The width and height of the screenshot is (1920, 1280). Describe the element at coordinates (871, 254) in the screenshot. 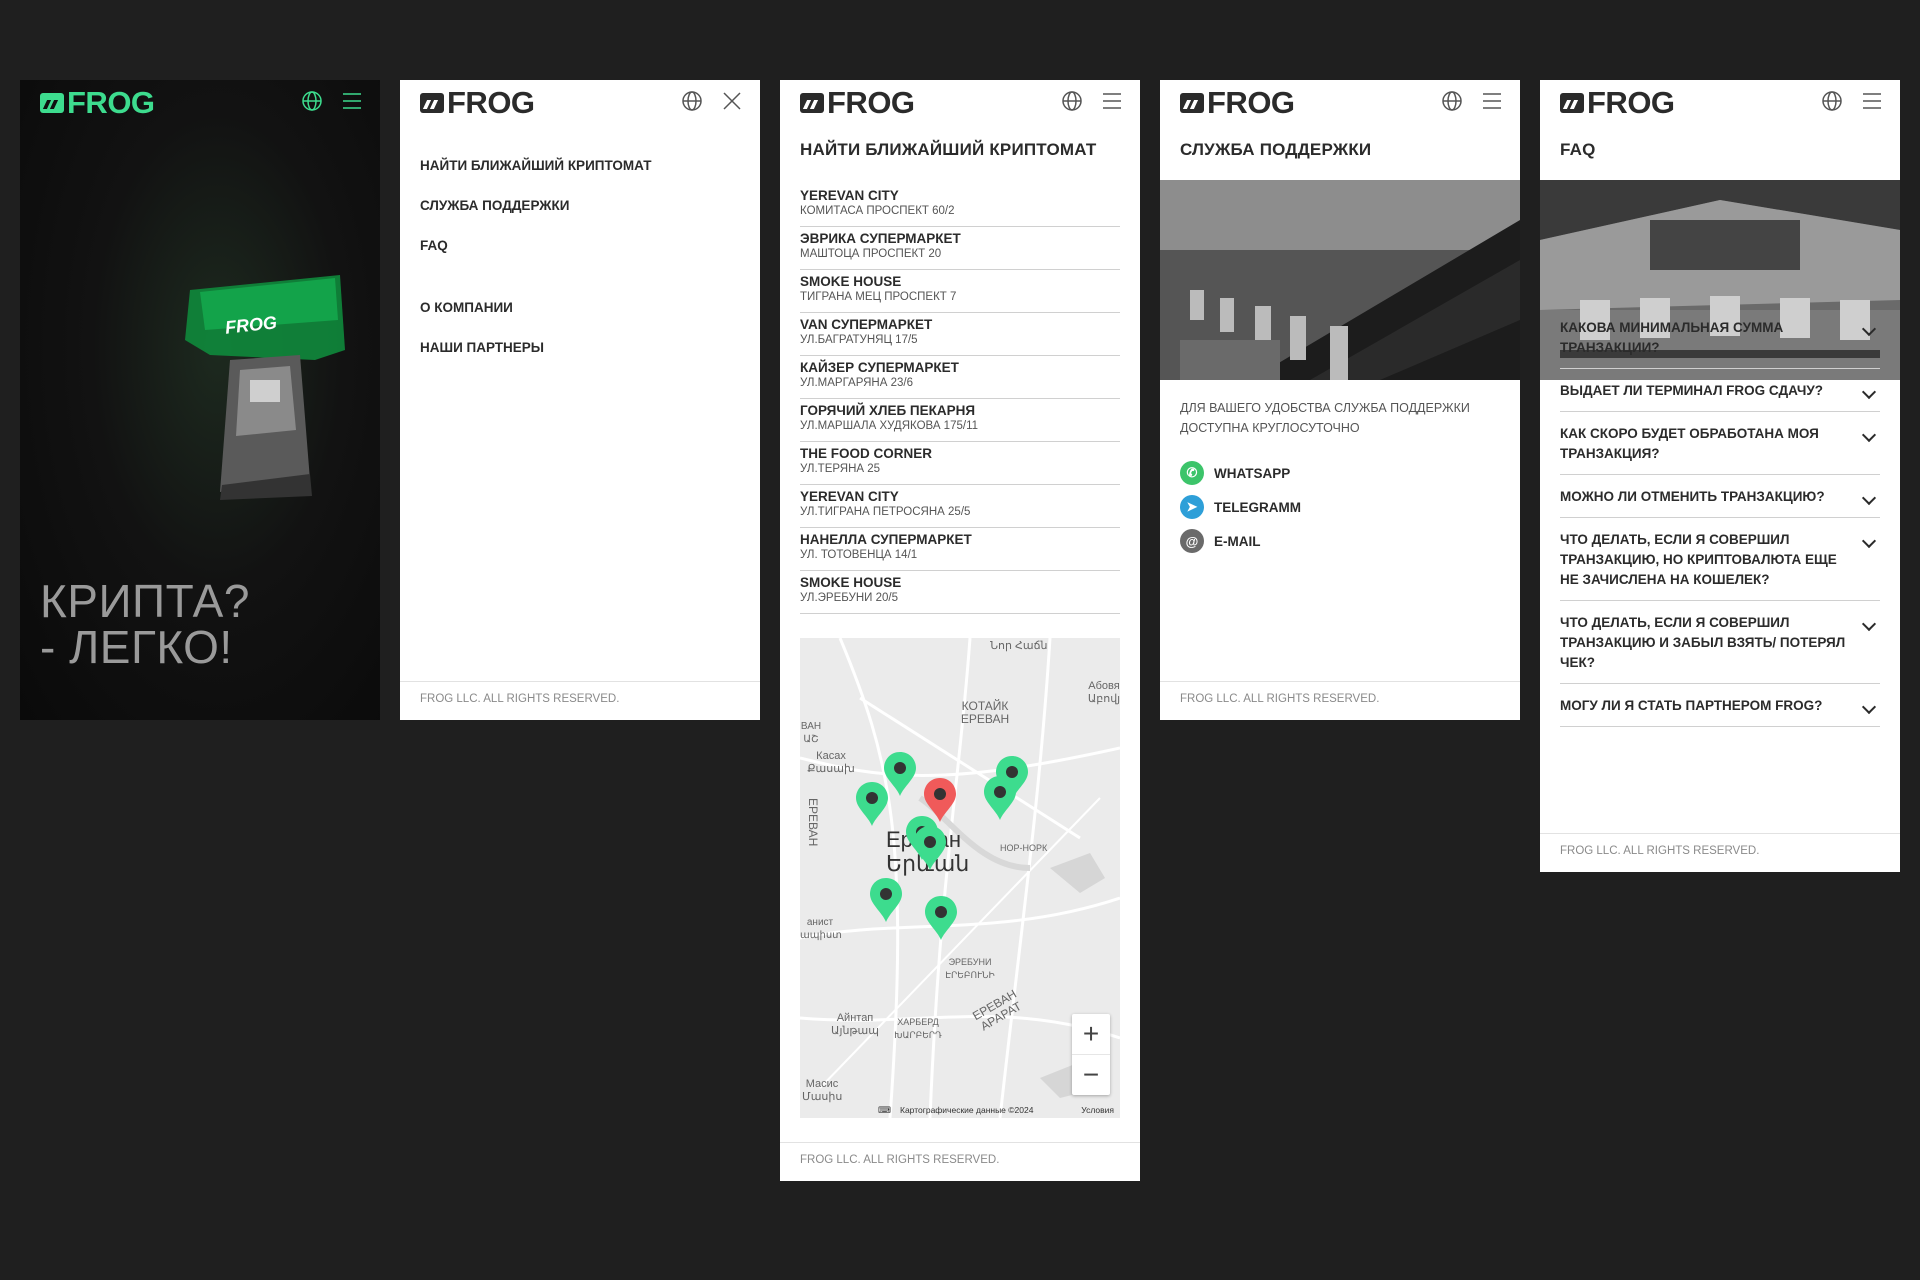

I see `location-address: МАШТОЦА ПРОСПЕКТ 20` at that location.